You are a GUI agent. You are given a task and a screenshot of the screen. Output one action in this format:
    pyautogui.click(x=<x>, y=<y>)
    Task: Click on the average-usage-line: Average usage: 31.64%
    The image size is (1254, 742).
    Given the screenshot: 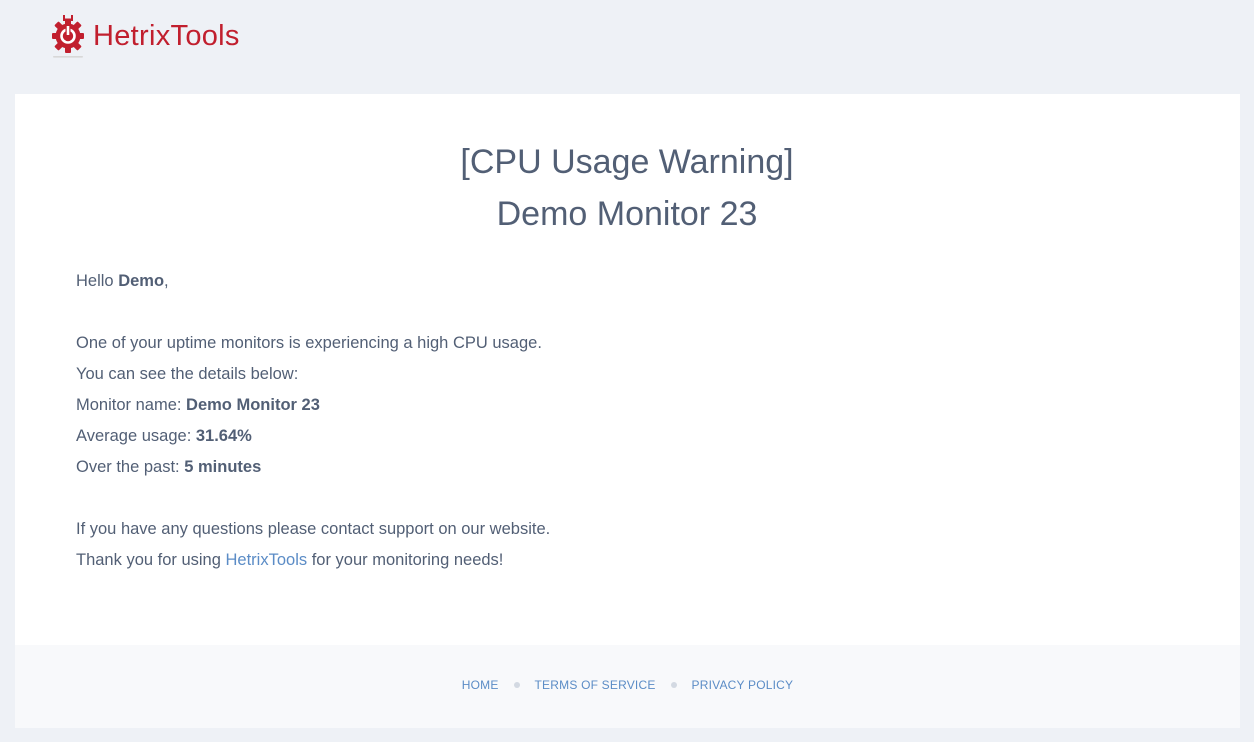 What is the action you would take?
    pyautogui.click(x=626, y=436)
    